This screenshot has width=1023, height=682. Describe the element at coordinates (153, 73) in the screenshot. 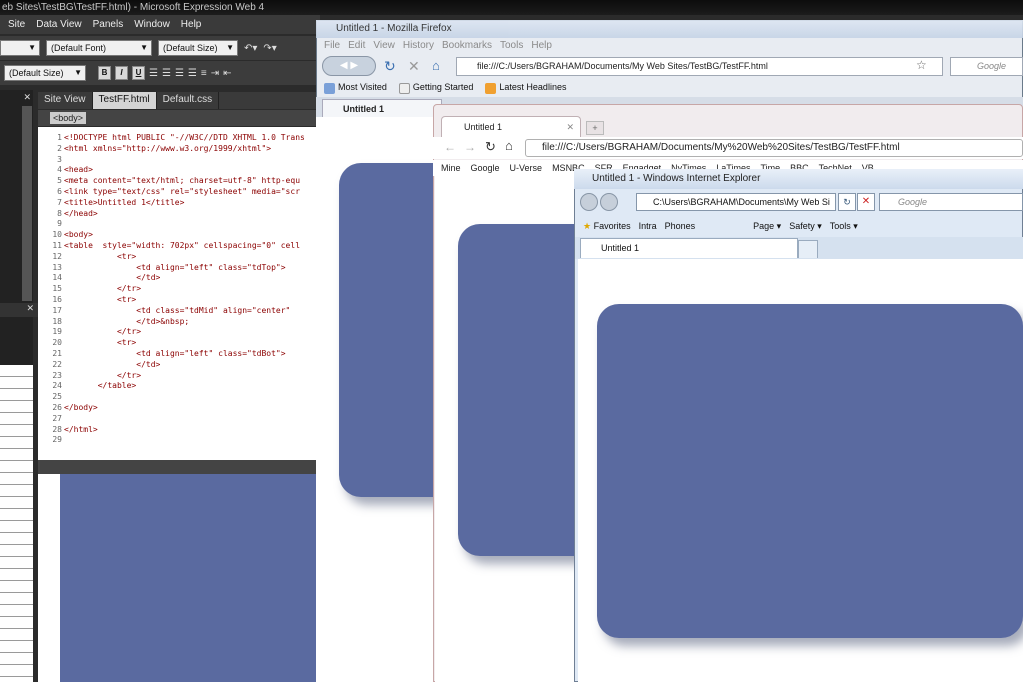

I see `align-left-icon: ☰` at that location.